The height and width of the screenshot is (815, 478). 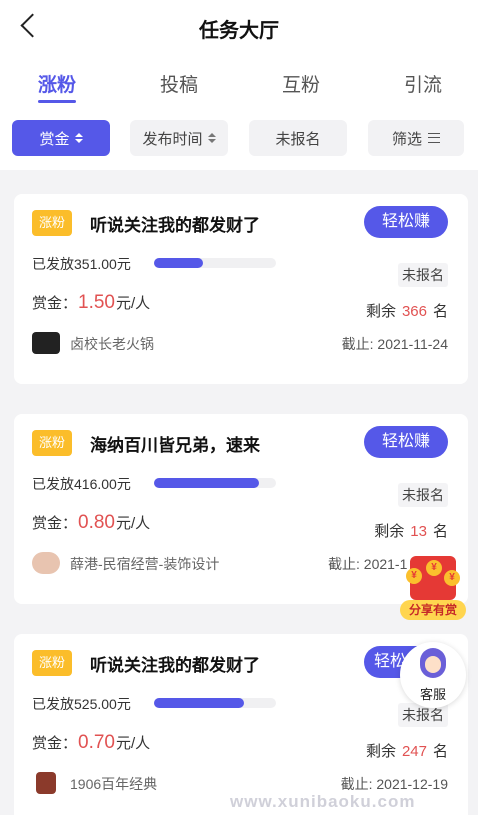 What do you see at coordinates (114, 784) in the screenshot?
I see `creator-name: 1906百年经典` at bounding box center [114, 784].